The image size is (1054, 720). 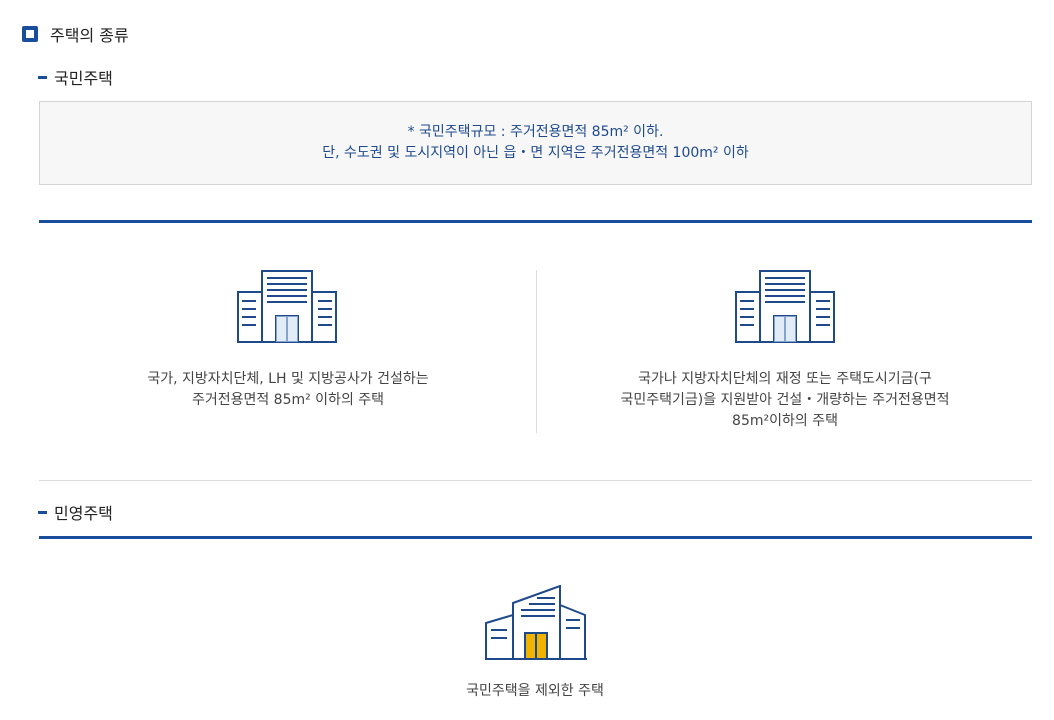 What do you see at coordinates (89, 35) in the screenshot?
I see `heading-text: 주택의 종류` at bounding box center [89, 35].